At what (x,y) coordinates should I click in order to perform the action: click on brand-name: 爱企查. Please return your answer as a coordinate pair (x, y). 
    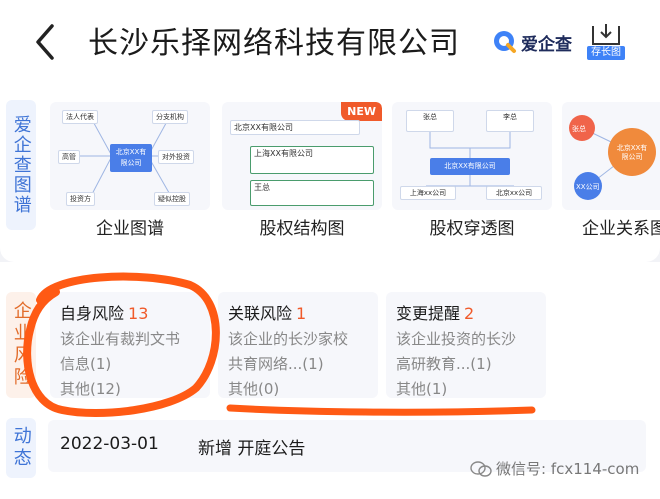
    Looking at the image, I should click on (546, 44).